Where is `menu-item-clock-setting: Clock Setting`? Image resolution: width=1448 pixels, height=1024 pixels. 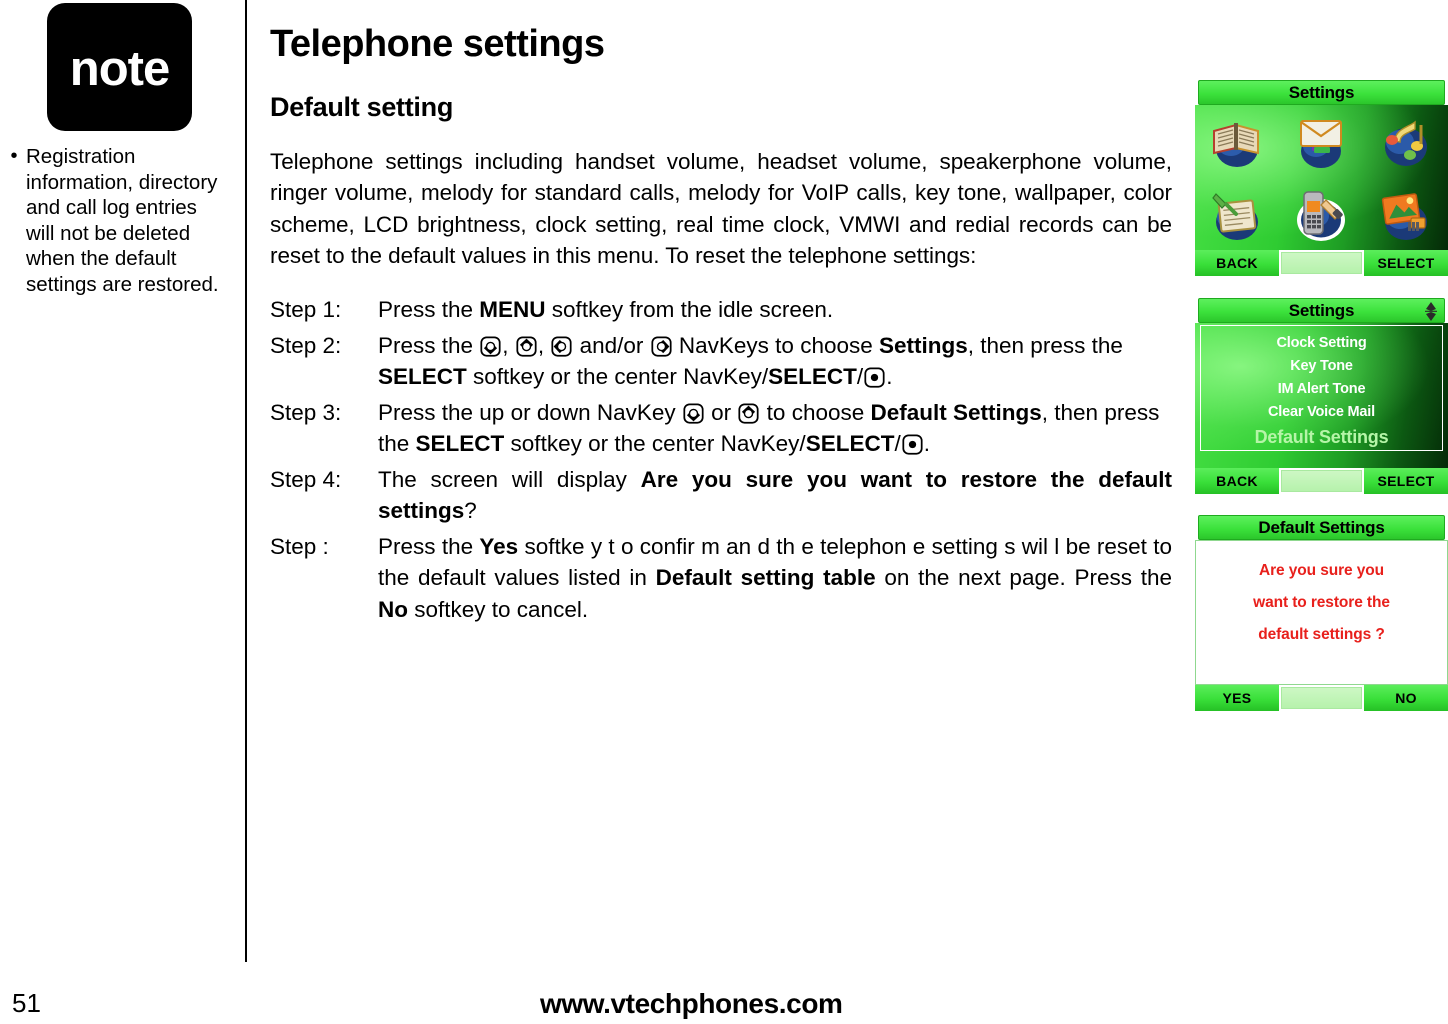
menu-item-clock-setting: Clock Setting is located at coordinates (1321, 343).